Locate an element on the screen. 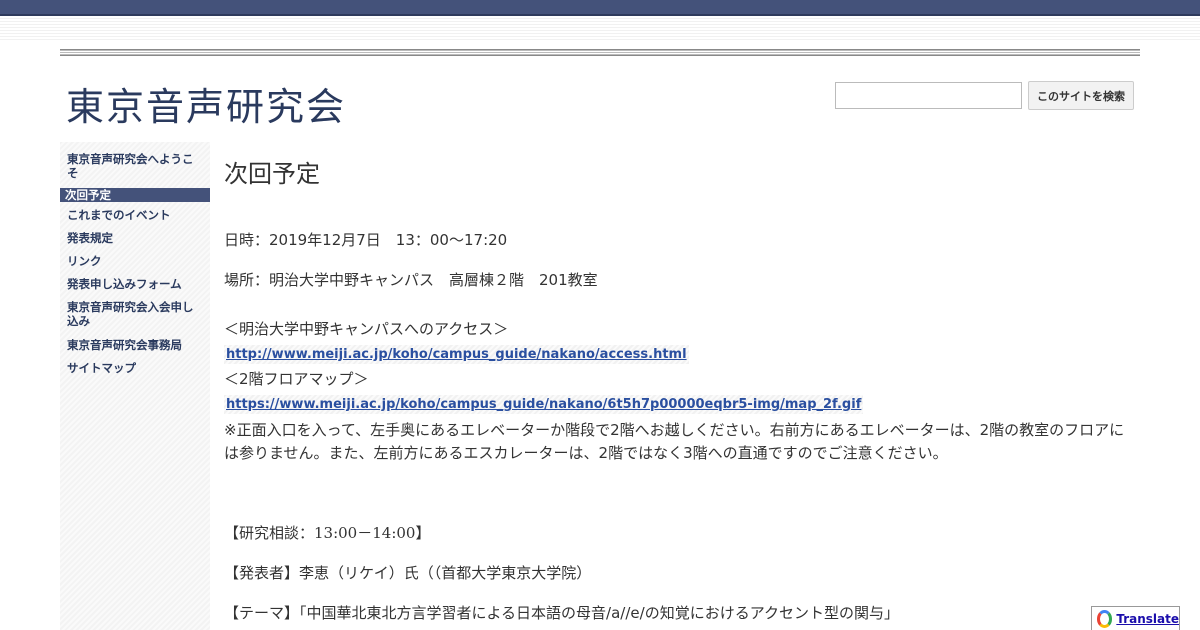 This screenshot has height=630, width=1200. sidebar-item-sitemap: サイトマップ is located at coordinates (135, 368).